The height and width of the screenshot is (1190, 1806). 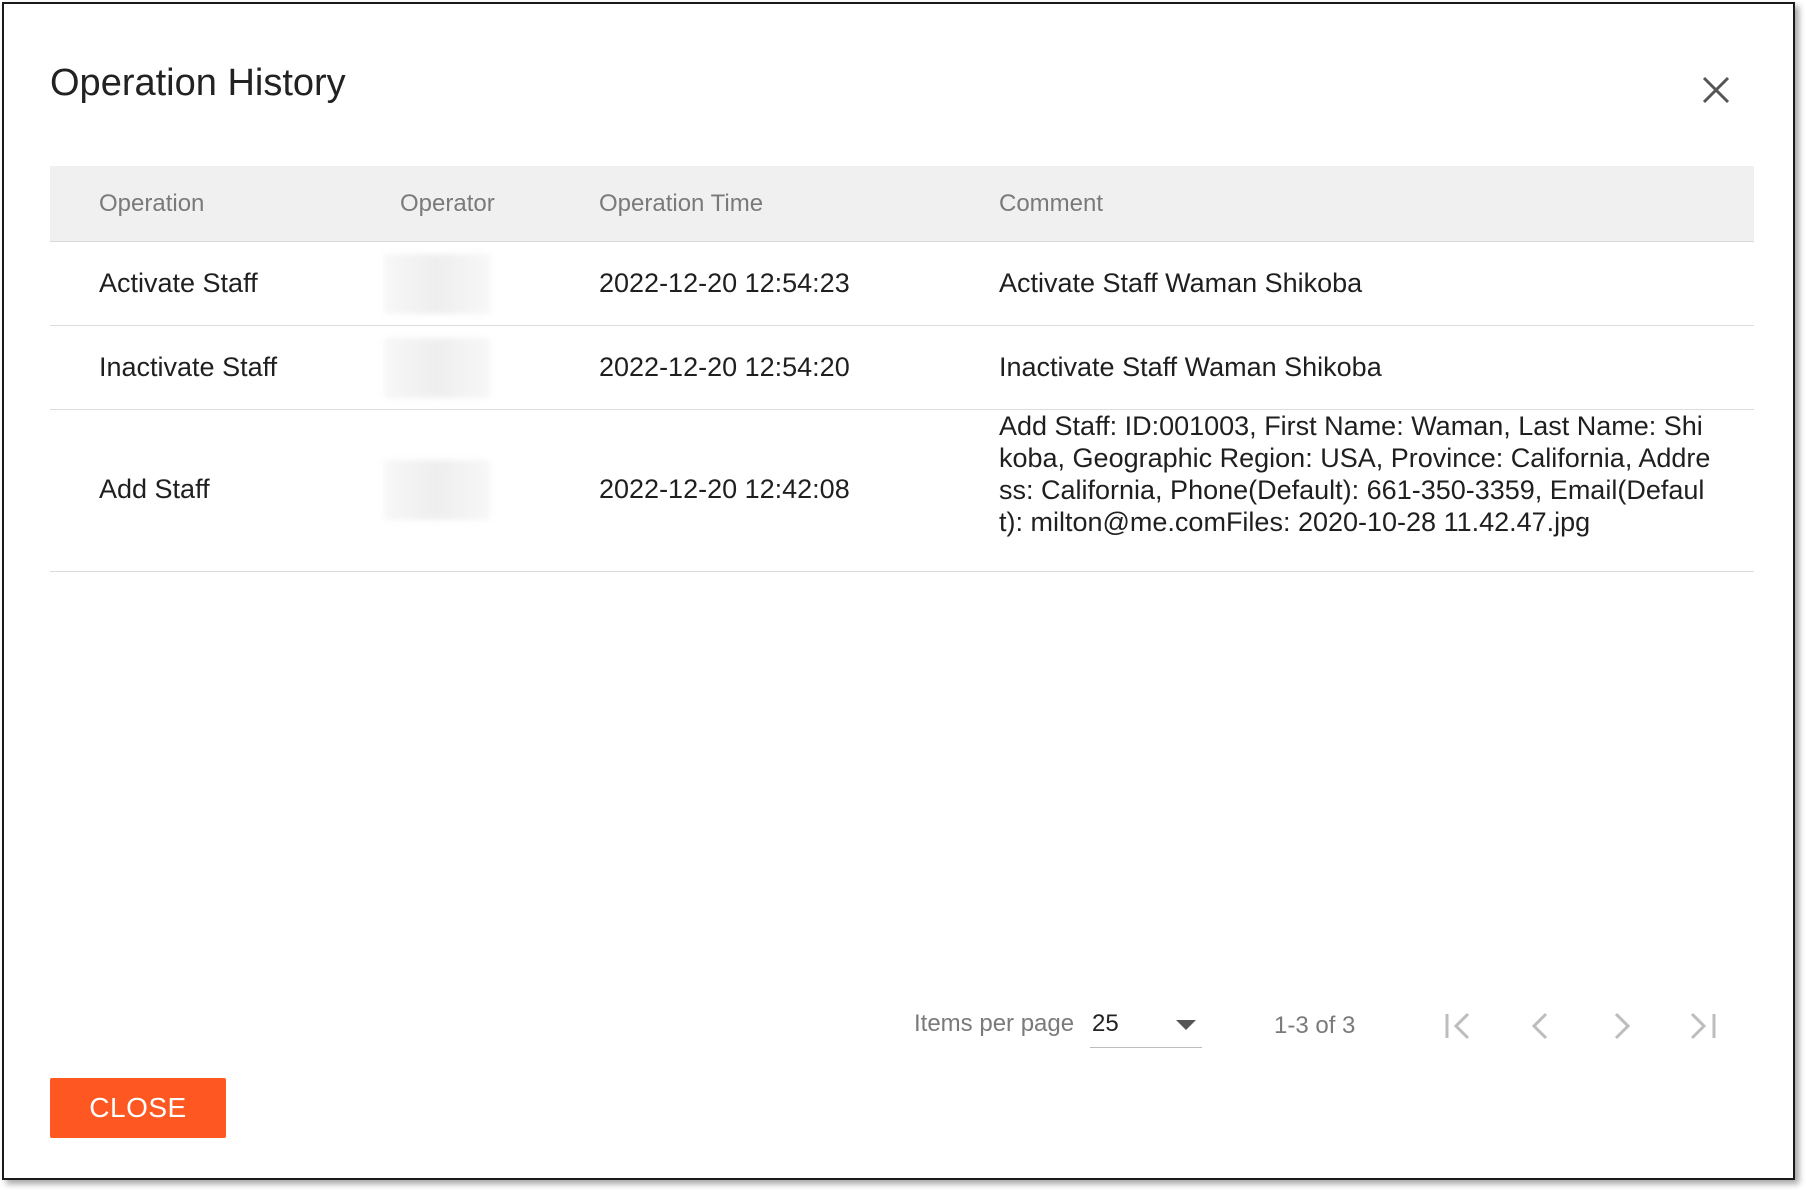 I want to click on operation-cell: Add Staff, so click(x=154, y=489).